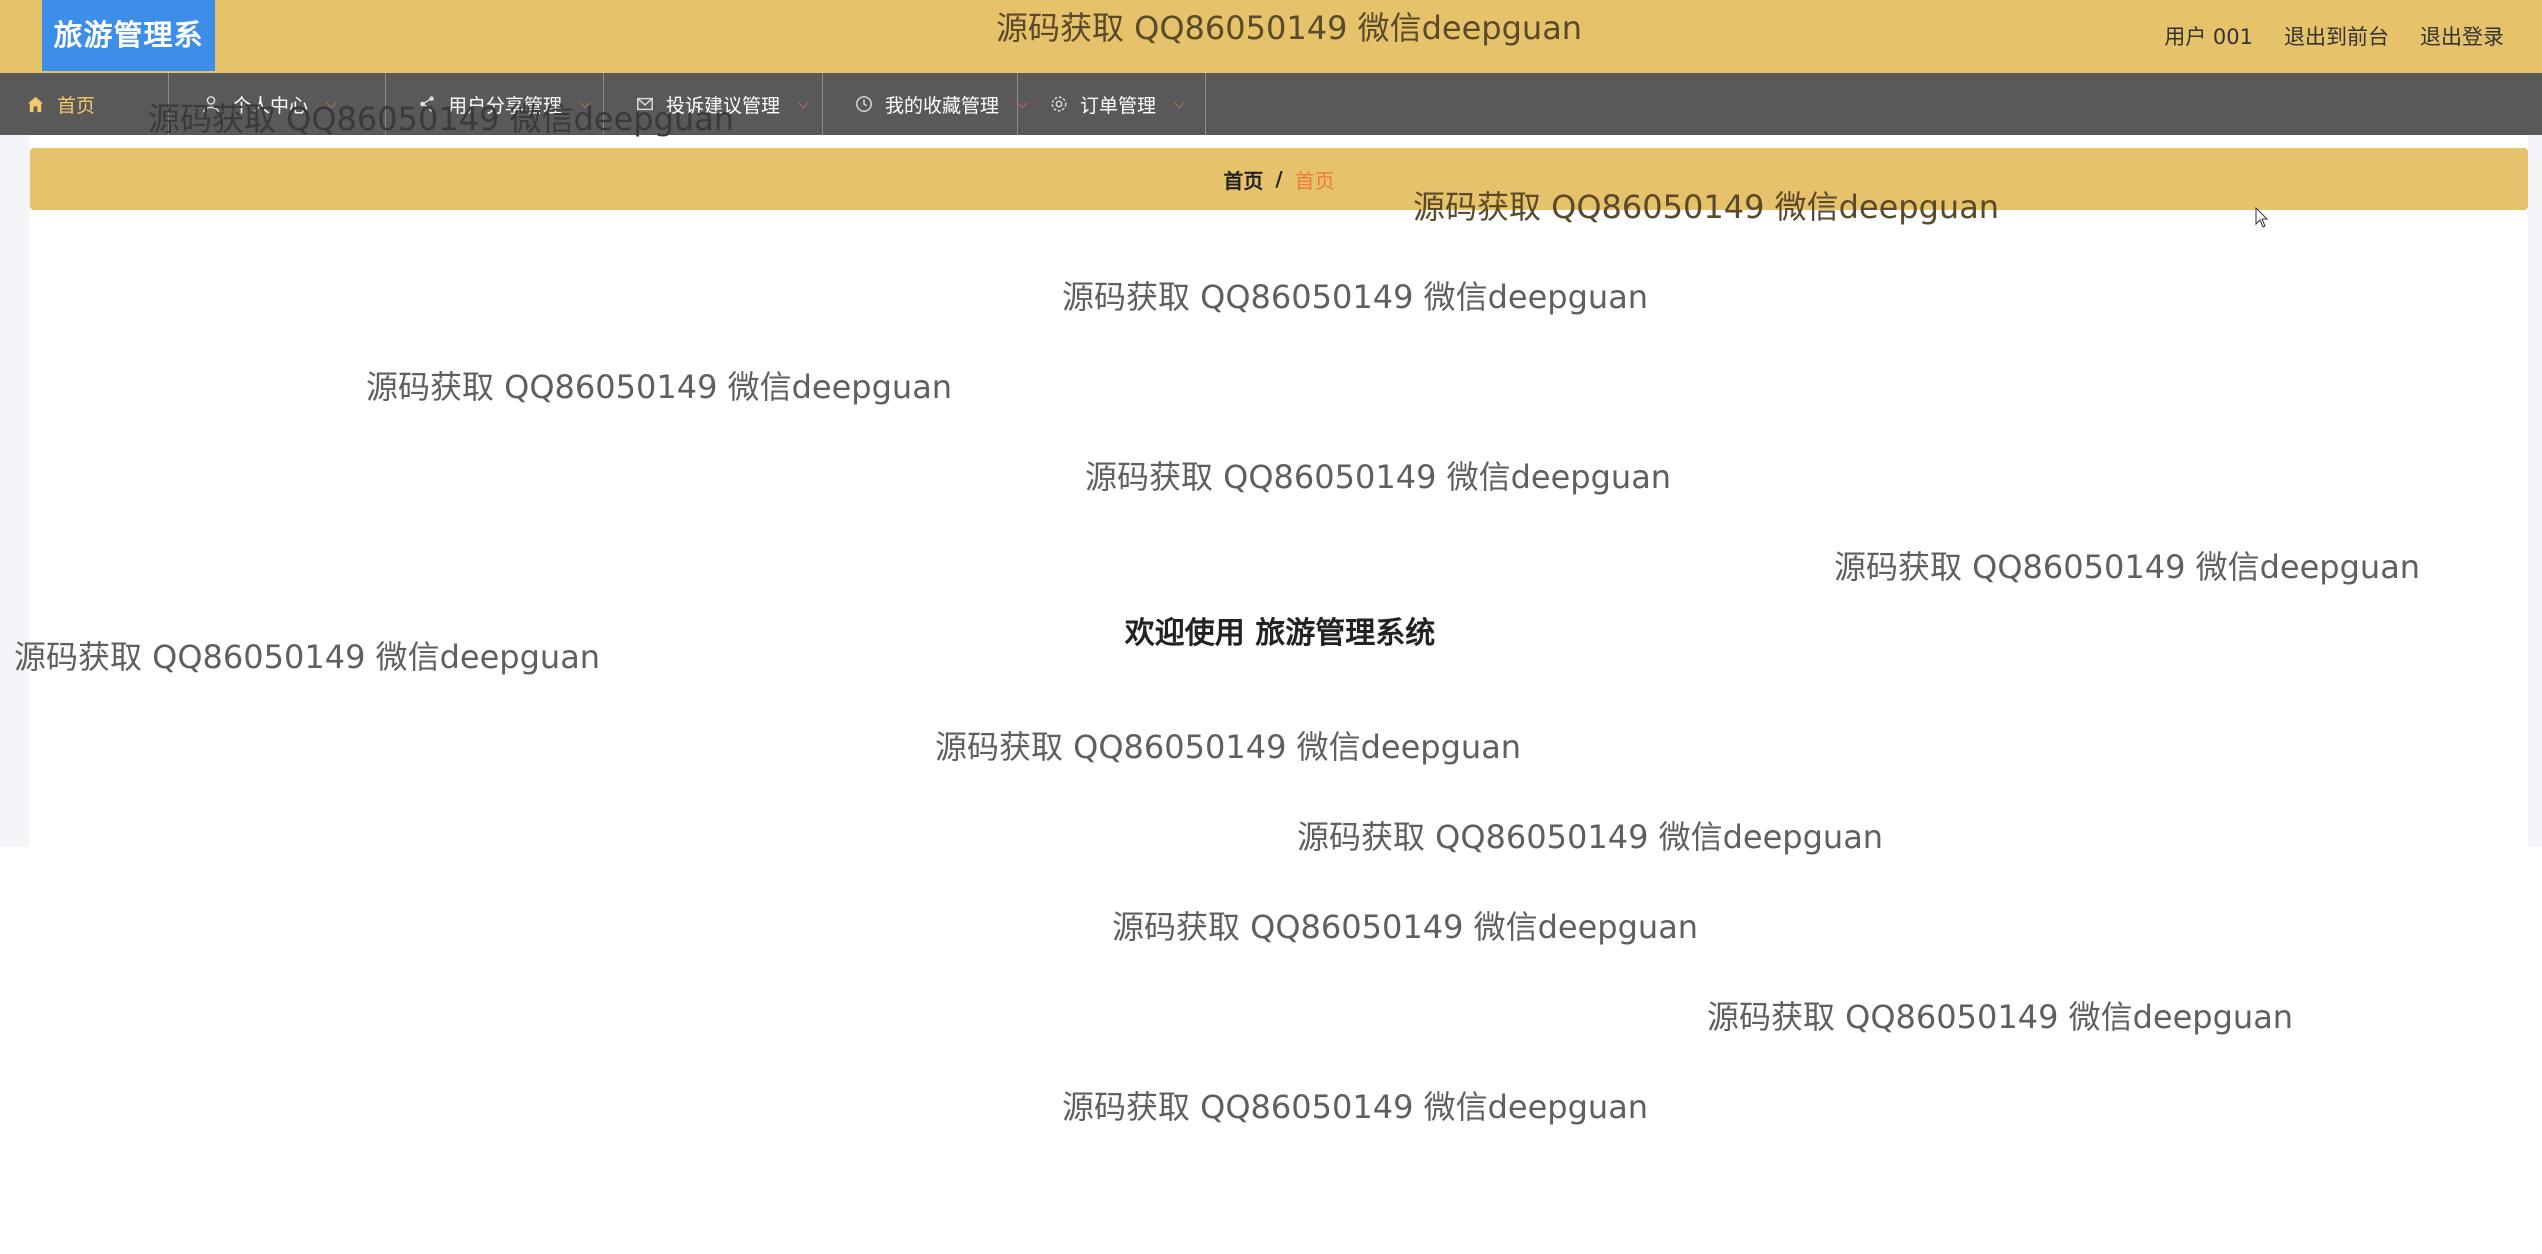 This screenshot has height=1254, width=2542. Describe the element at coordinates (35, 104) in the screenshot. I see `home-icon` at that location.